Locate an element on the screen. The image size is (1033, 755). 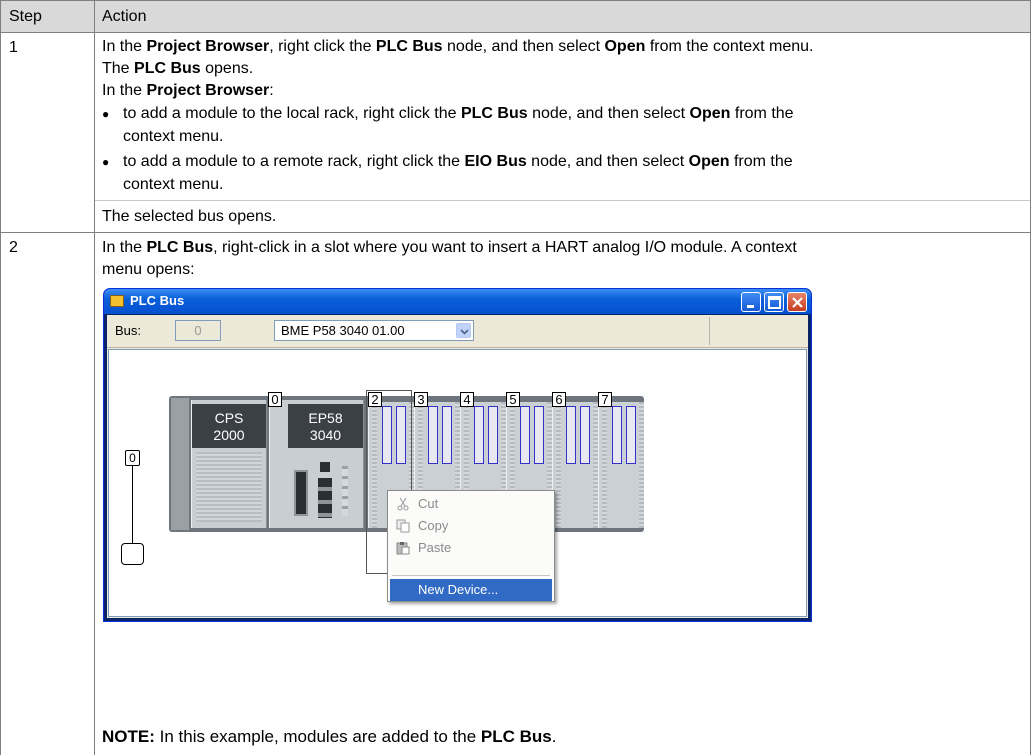
bus-end-node is located at coordinates (132, 554).